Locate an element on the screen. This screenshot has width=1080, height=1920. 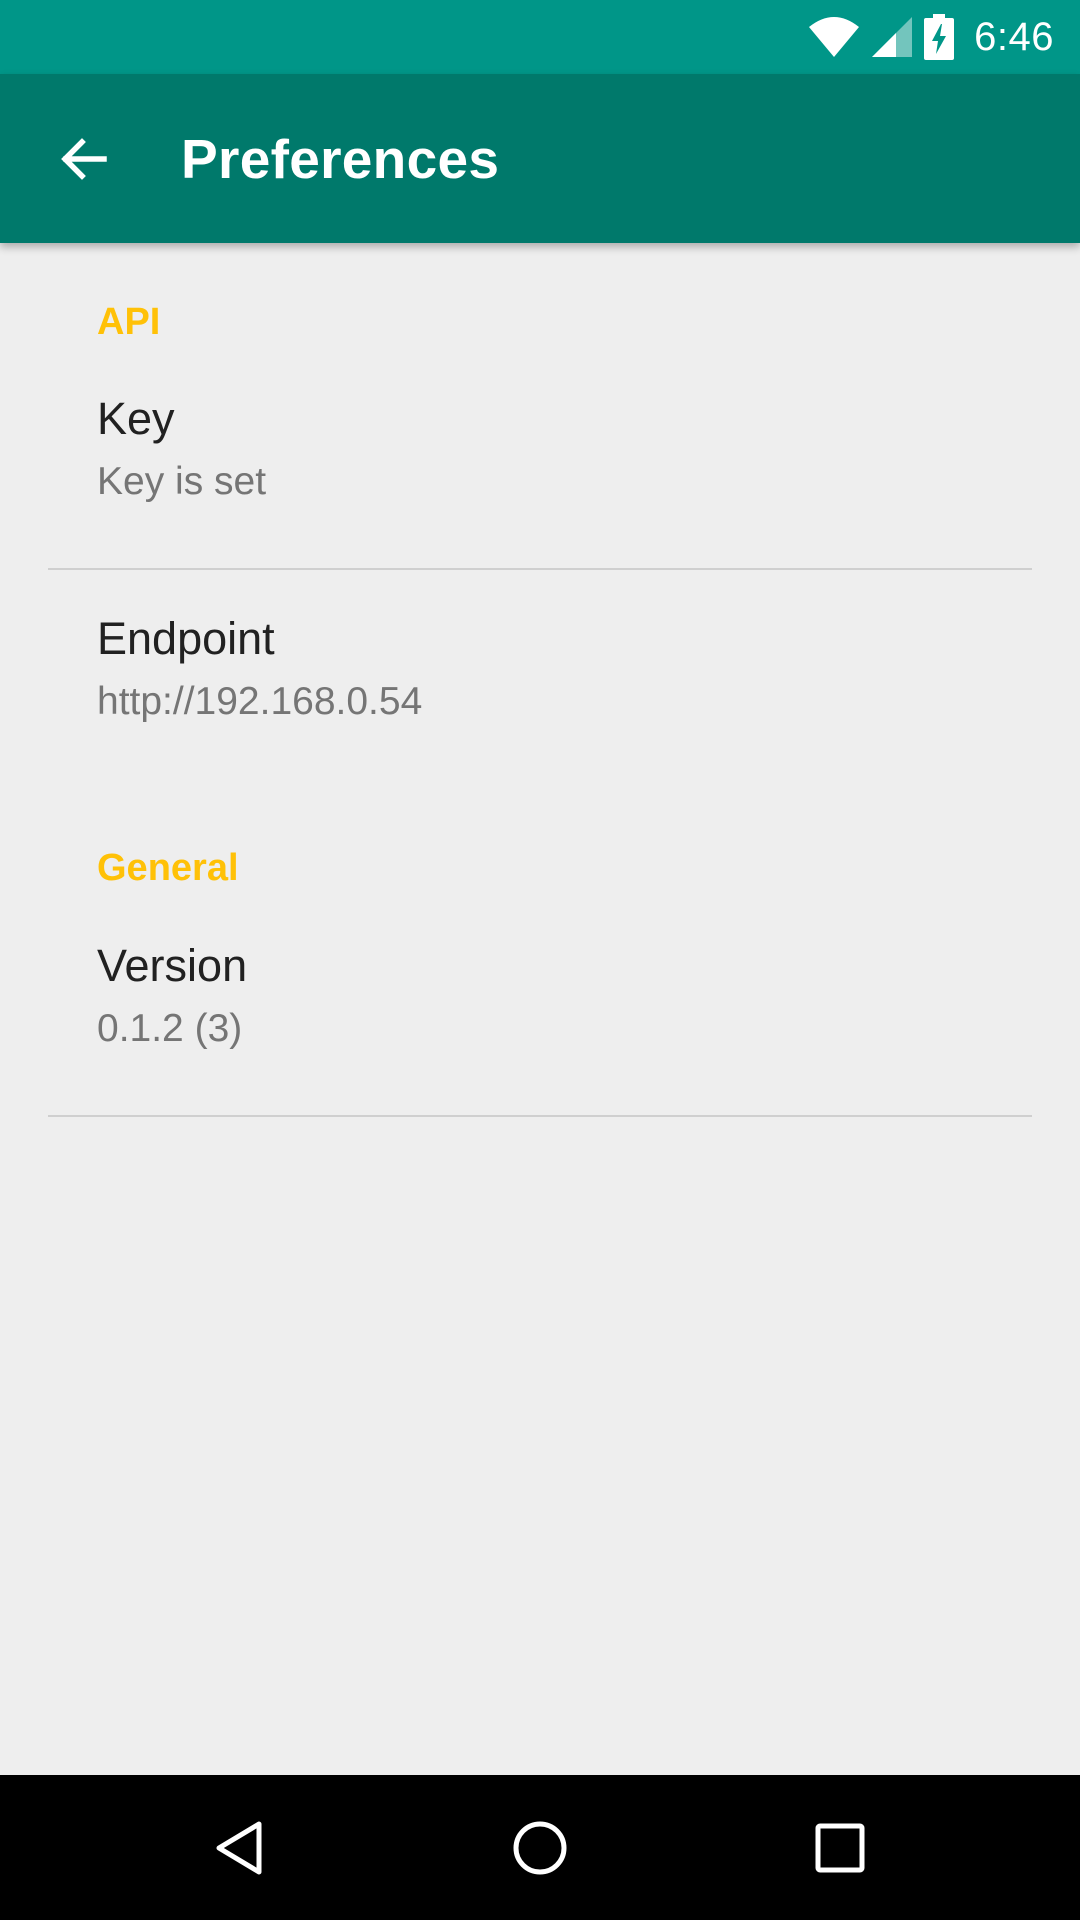
nav-home-button is located at coordinates (540, 1848).